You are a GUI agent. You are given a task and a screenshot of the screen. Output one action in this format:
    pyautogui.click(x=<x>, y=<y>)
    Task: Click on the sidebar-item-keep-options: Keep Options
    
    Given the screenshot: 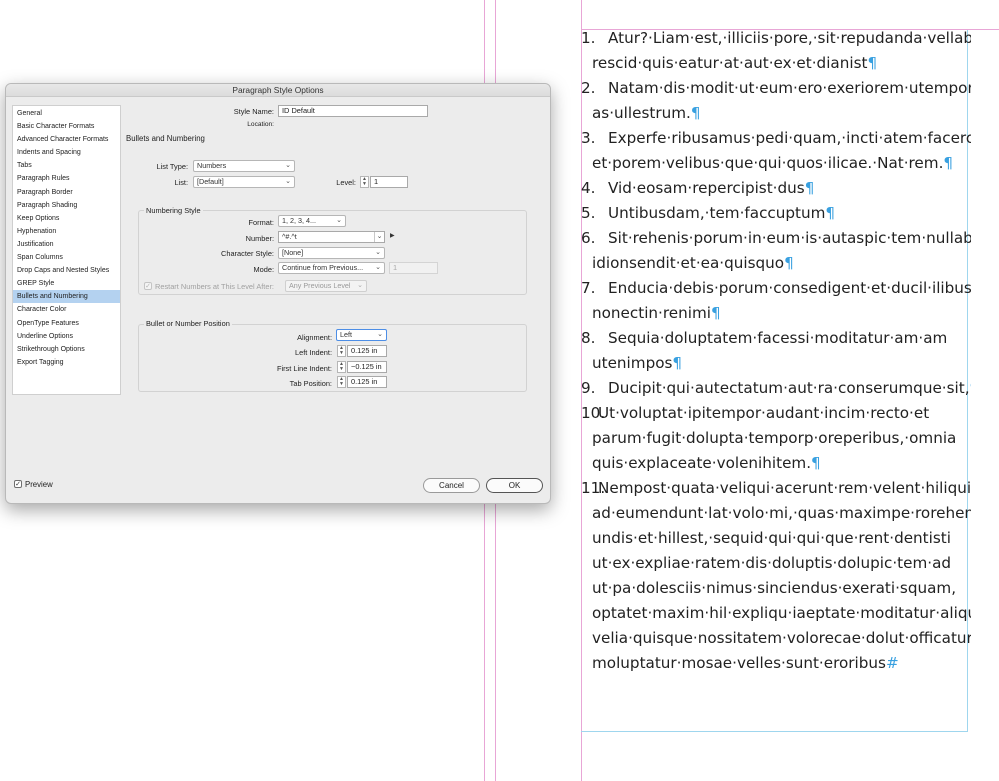 What is the action you would take?
    pyautogui.click(x=66, y=218)
    